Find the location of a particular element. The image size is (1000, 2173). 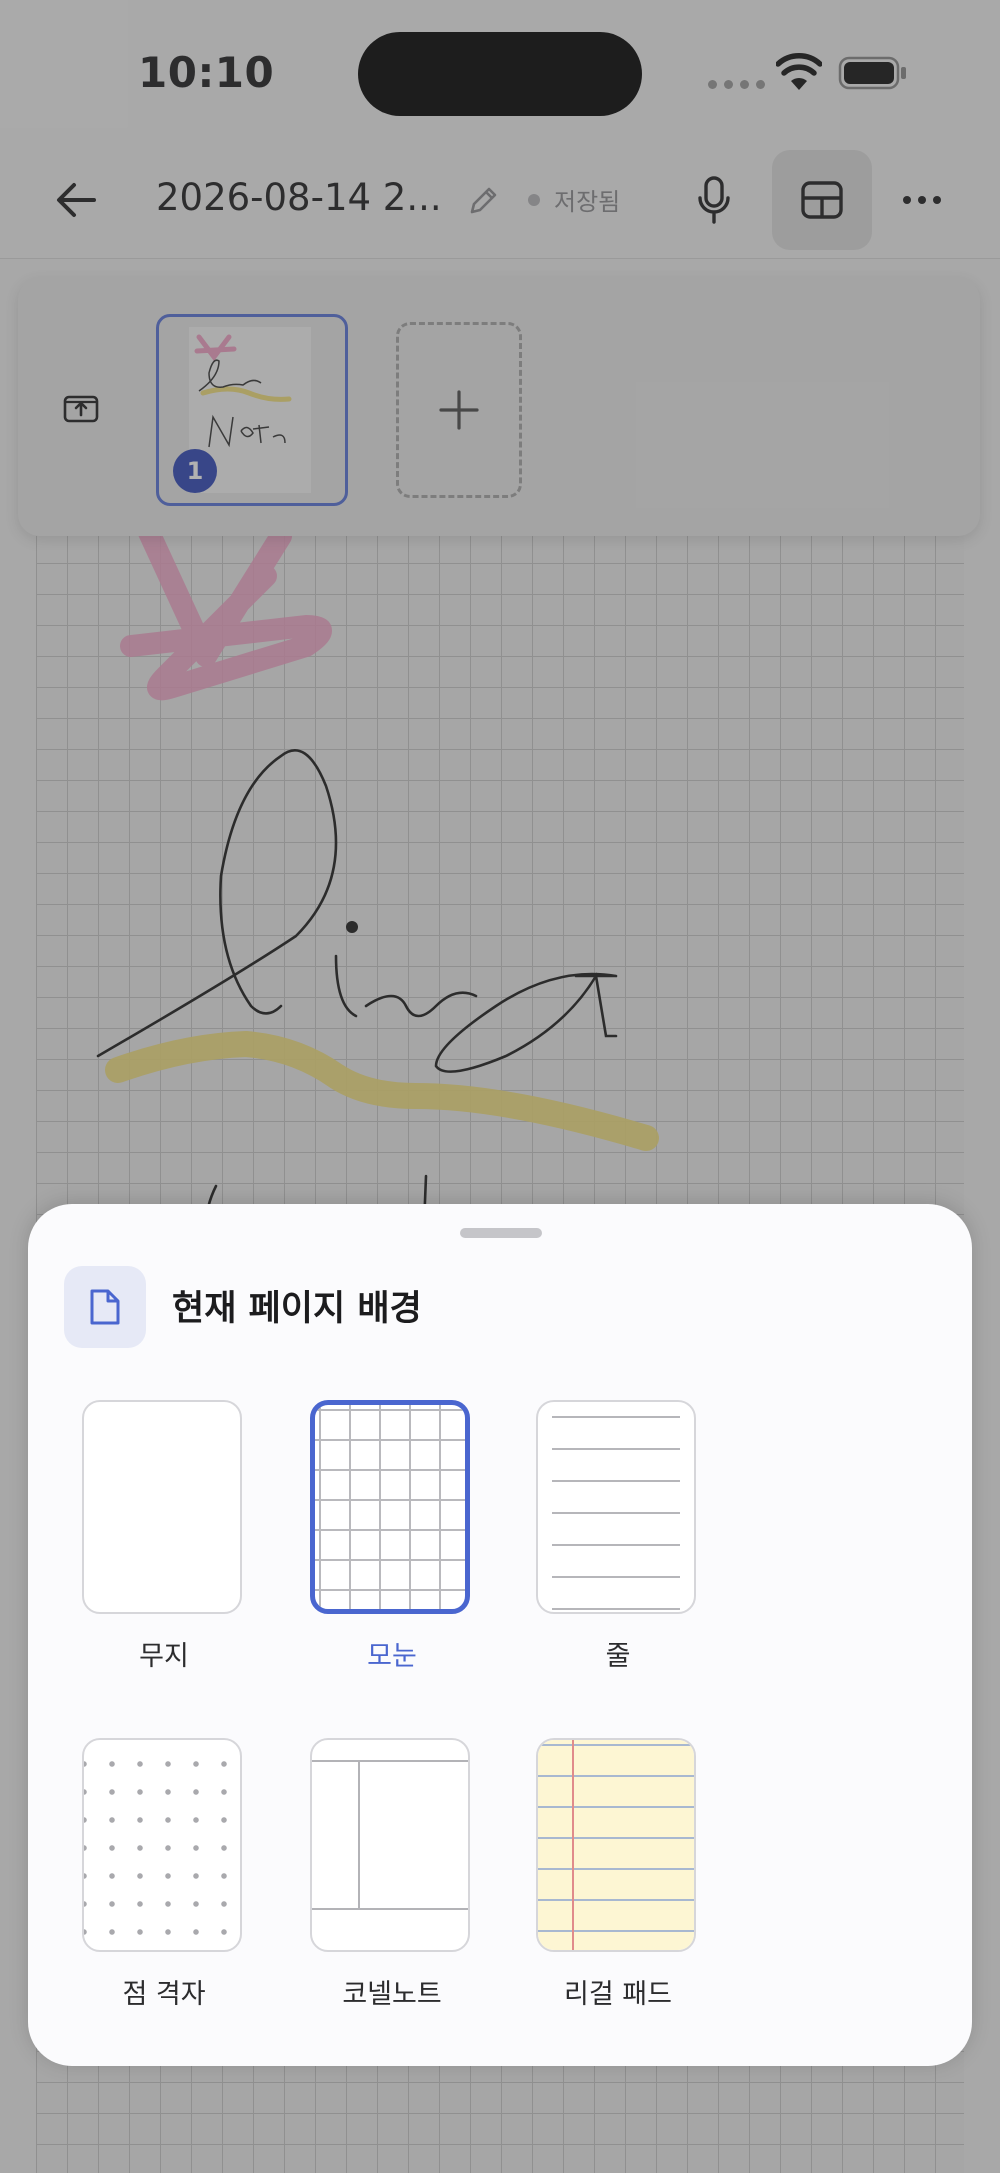

dot-grid-swatch is located at coordinates (162, 1845).